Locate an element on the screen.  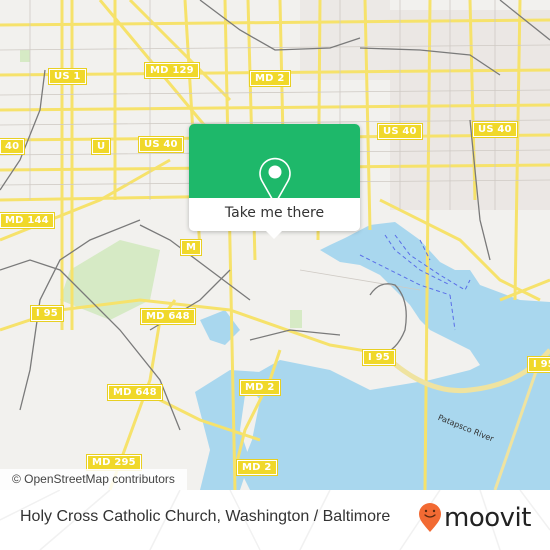
map-attribution: © OpenStreetMap contributors is located at coordinates (93, 479).